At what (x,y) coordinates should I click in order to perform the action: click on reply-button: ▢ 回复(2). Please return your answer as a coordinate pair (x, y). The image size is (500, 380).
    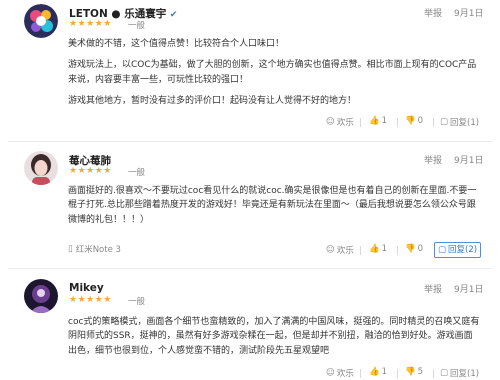
    Looking at the image, I should click on (458, 250).